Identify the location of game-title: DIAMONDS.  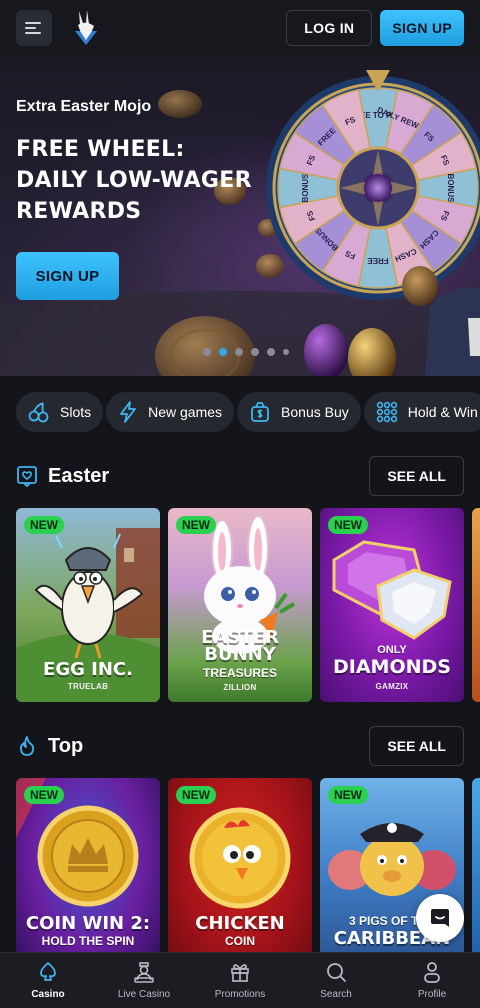
(392, 667).